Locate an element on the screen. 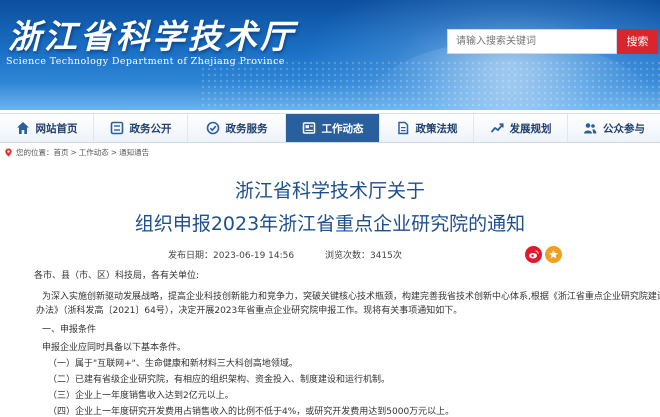 The height and width of the screenshot is (417, 660). nav-item-home: 网站首页 is located at coordinates (47, 128).